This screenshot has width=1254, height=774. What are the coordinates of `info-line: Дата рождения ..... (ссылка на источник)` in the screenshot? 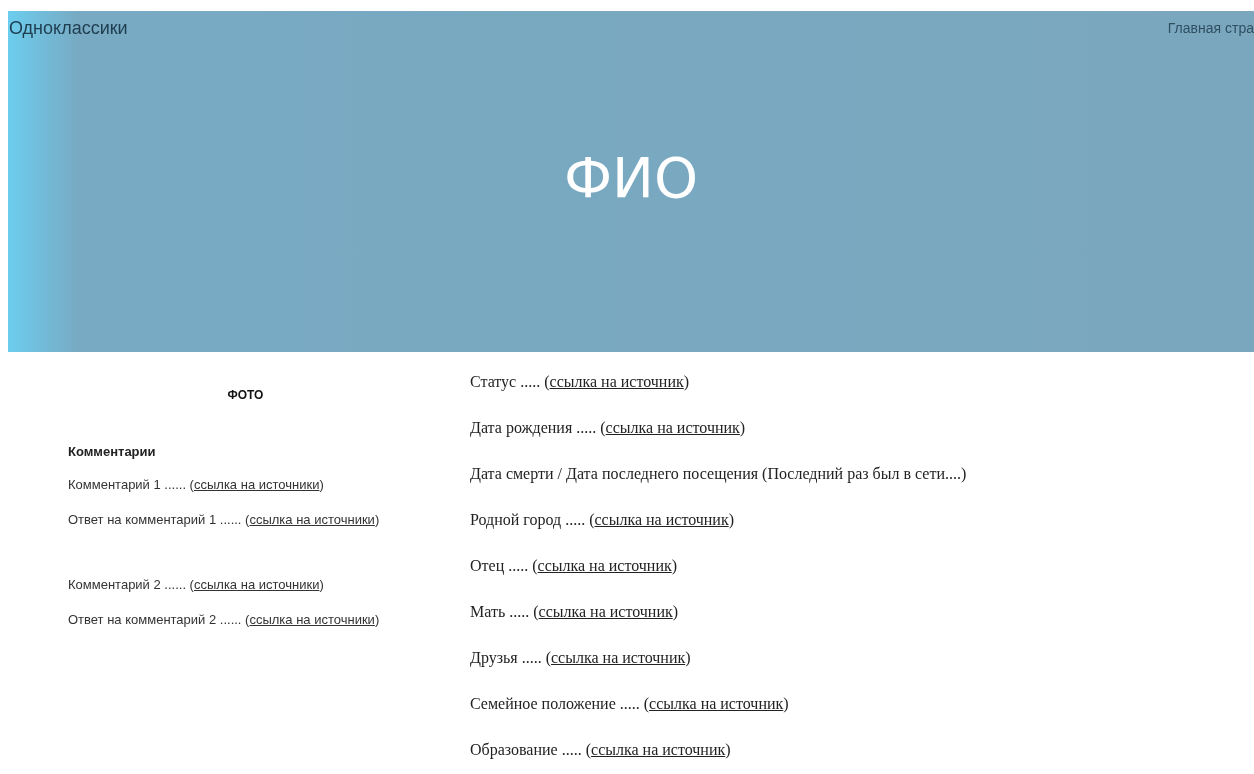 It's located at (608, 428).